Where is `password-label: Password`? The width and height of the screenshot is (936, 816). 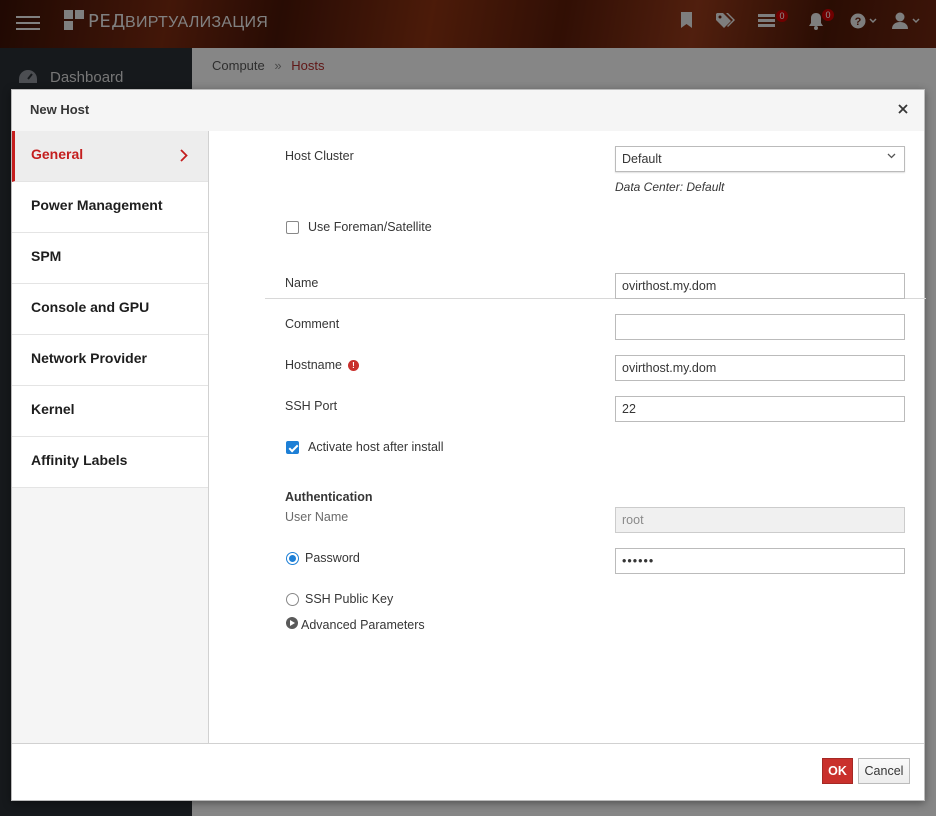
password-label: Password is located at coordinates (332, 558).